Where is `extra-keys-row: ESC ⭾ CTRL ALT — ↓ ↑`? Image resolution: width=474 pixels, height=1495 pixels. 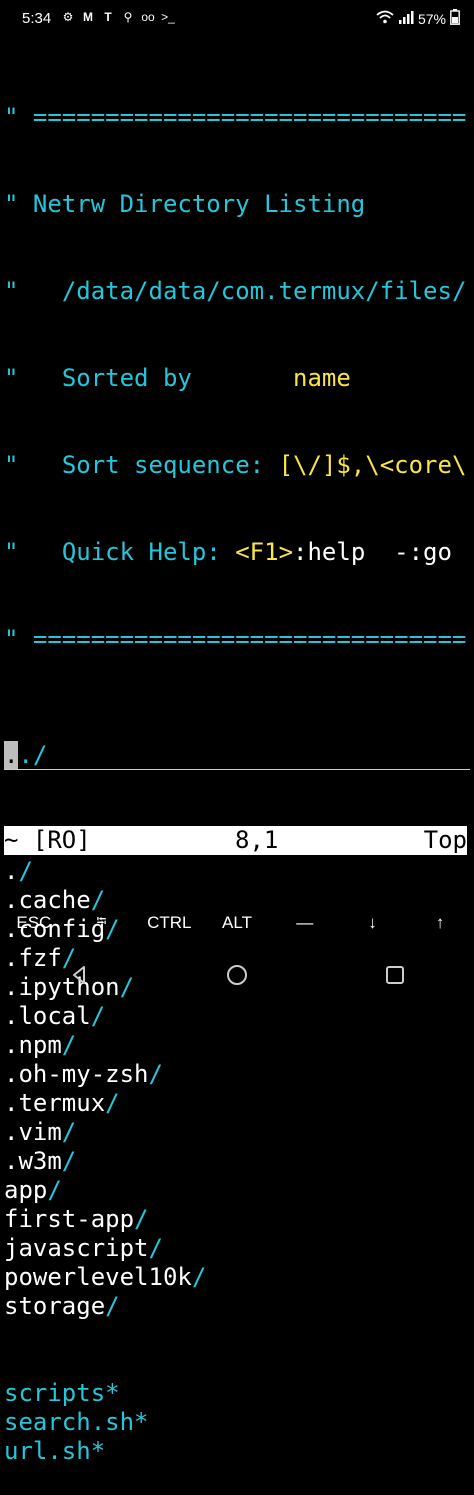 extra-keys-row: ESC ⭾ CTRL ALT — ↓ ↑ is located at coordinates (237, 923).